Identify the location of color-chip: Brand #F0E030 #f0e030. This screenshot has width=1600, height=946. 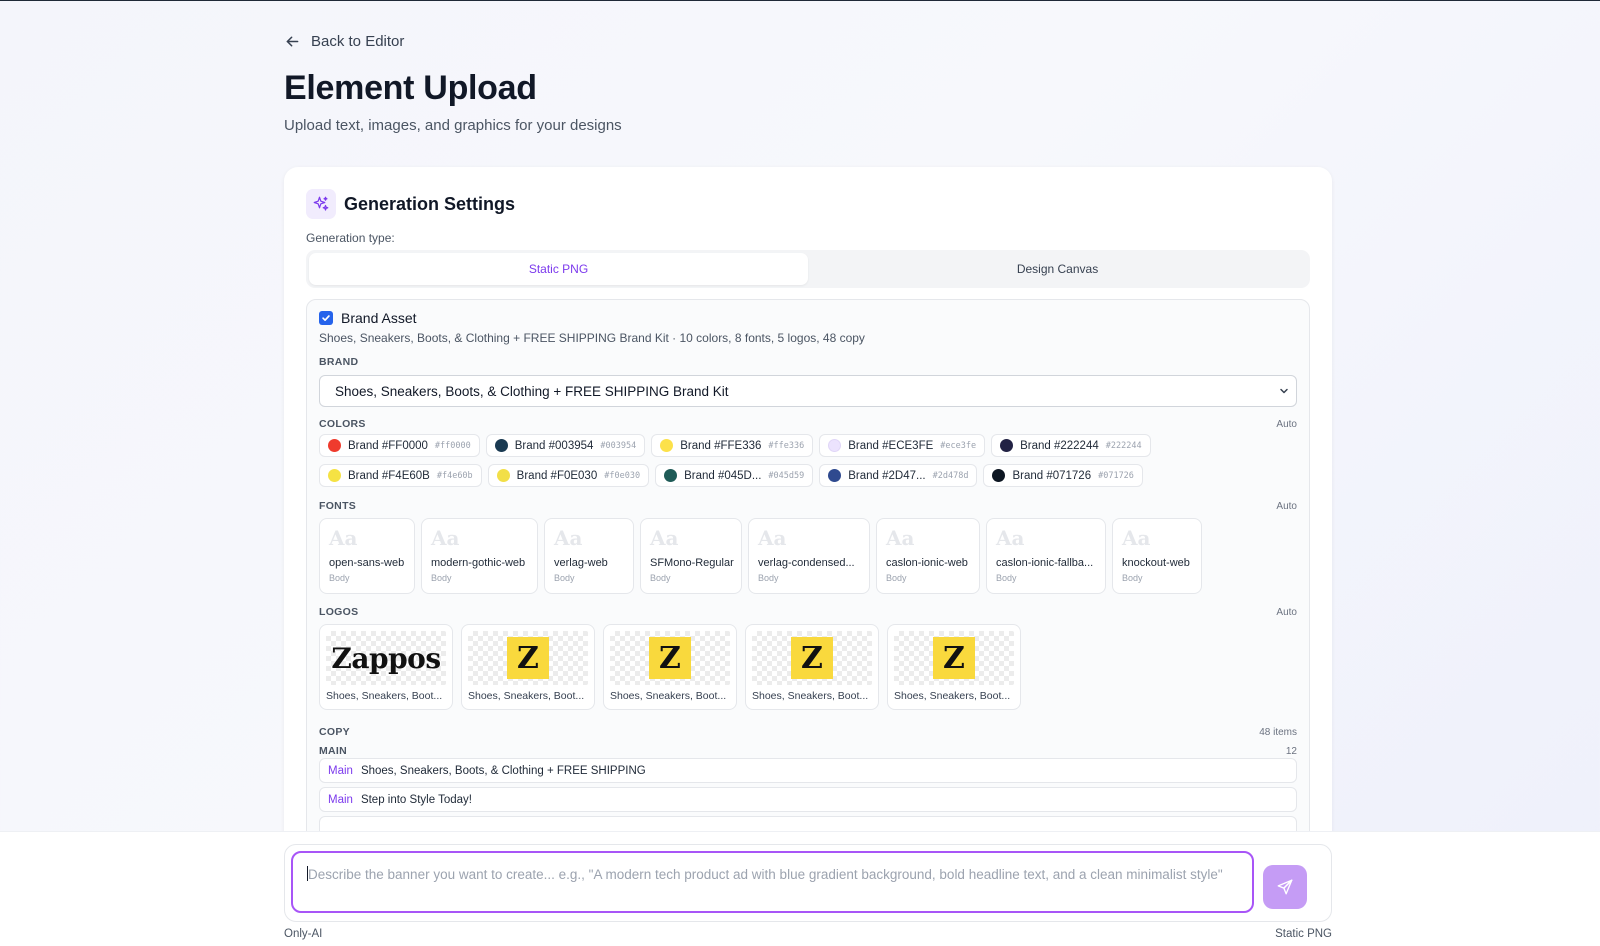
(568, 475).